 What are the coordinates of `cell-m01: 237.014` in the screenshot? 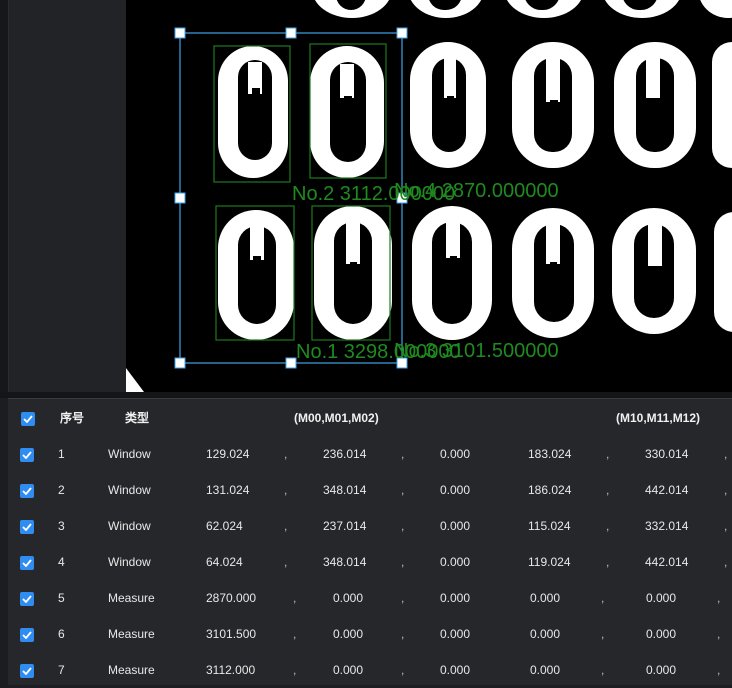 It's located at (345, 526).